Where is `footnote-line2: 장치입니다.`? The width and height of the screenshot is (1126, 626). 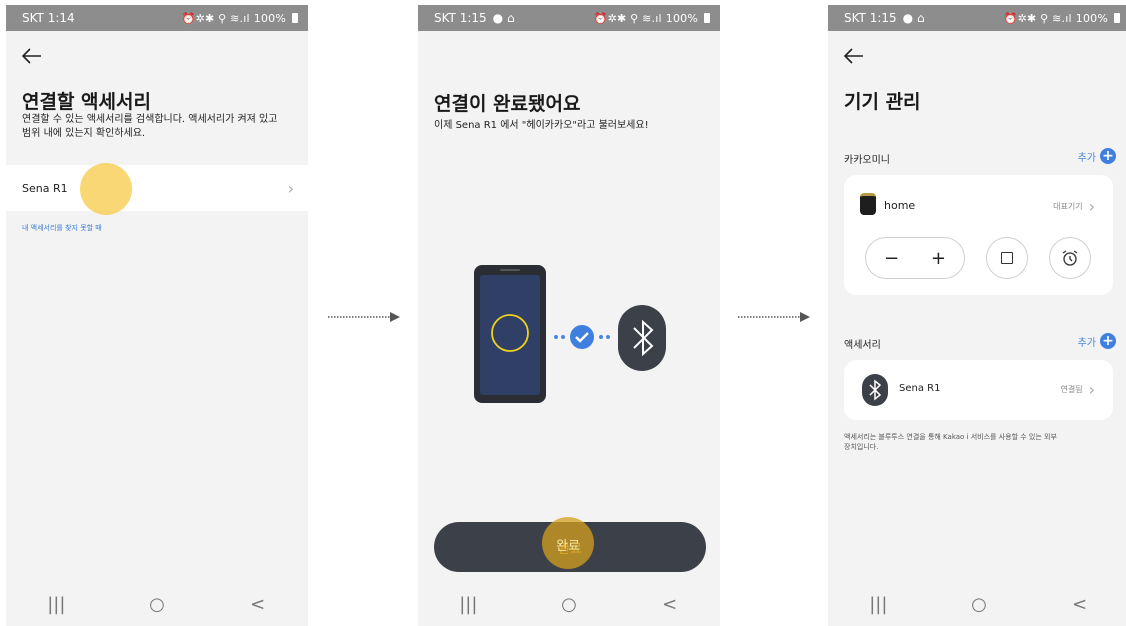
footnote-line2: 장치입니다. is located at coordinates (861, 447).